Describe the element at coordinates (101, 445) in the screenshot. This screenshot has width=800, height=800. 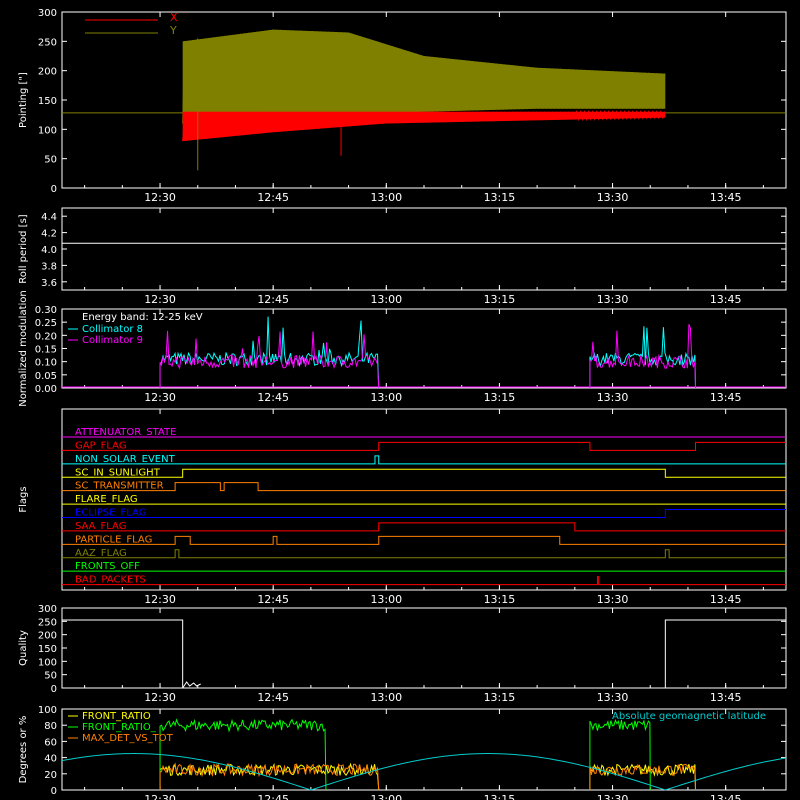
I see `flag-label-gap-flag: GAP_FLAG` at that location.